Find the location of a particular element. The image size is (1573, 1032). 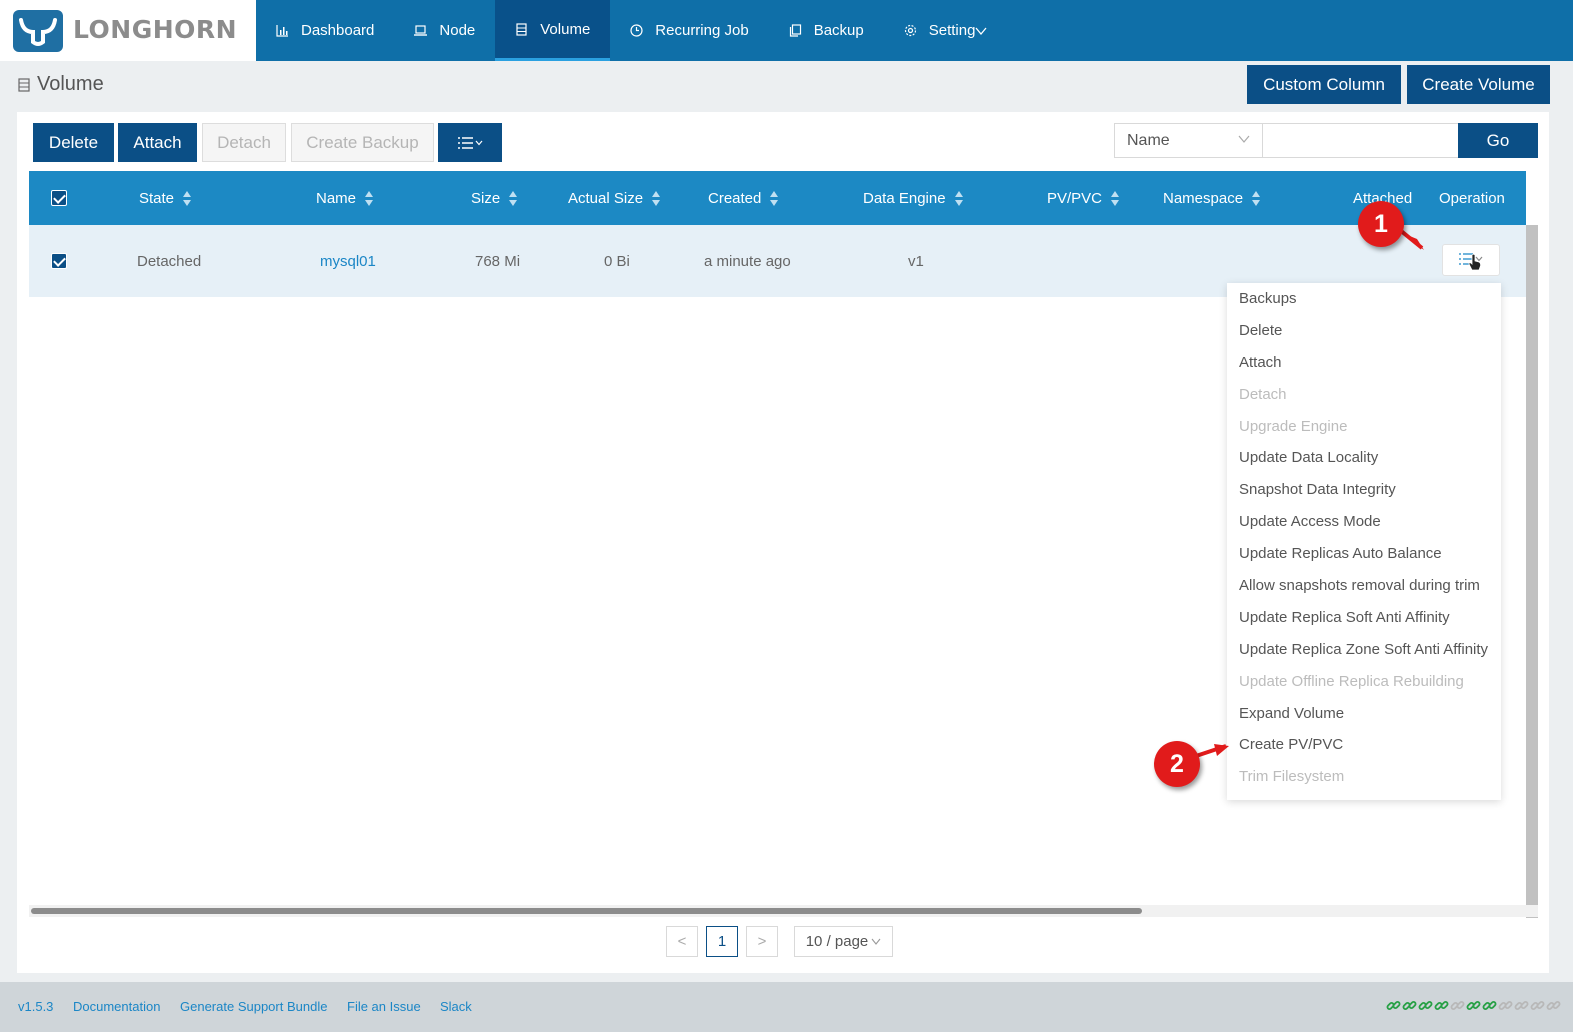

annotation-badge-2: 2 is located at coordinates (1177, 764).